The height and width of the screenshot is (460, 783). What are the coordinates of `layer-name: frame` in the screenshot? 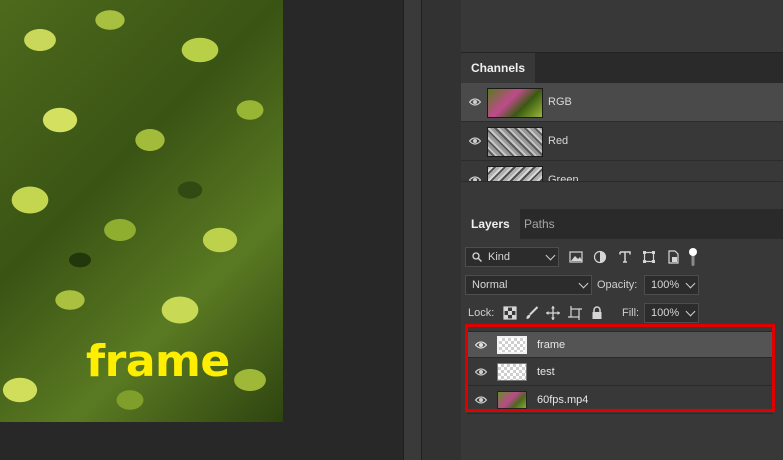 It's located at (551, 345).